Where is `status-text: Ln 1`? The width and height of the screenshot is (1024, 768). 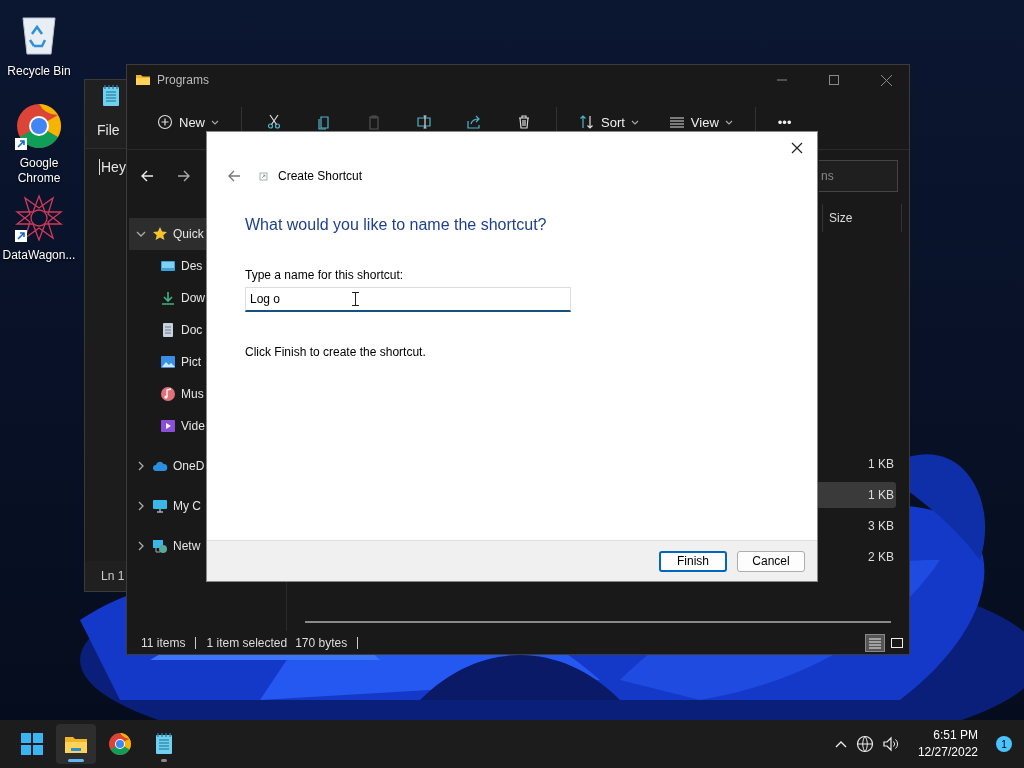
status-text: Ln 1 is located at coordinates (113, 576).